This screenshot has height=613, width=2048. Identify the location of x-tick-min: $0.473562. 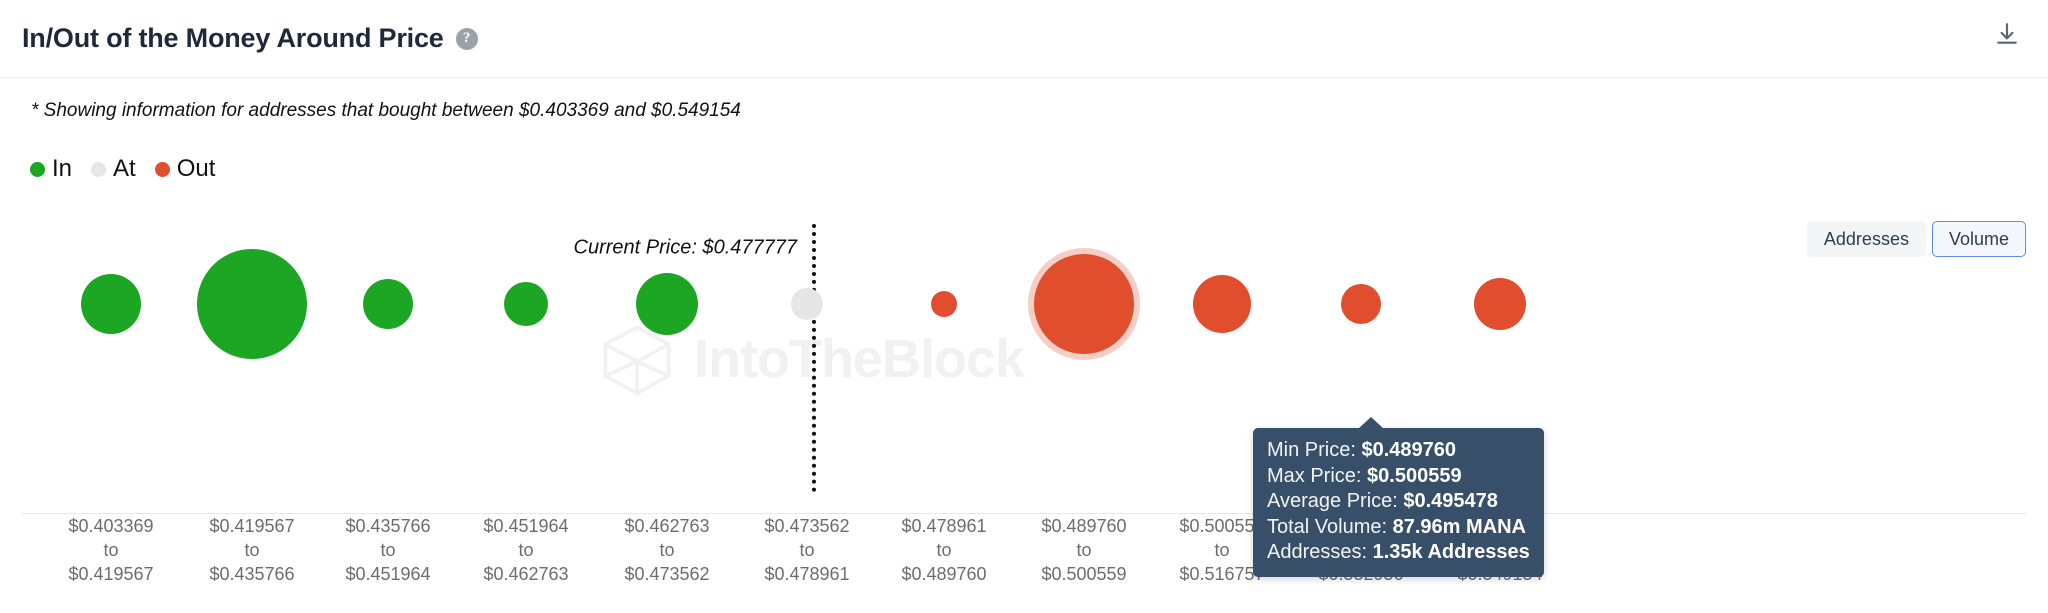
(807, 526).